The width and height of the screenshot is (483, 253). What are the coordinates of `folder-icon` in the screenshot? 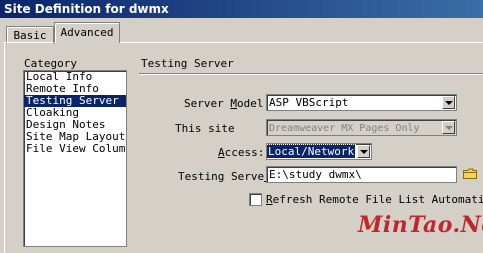 It's located at (470, 173).